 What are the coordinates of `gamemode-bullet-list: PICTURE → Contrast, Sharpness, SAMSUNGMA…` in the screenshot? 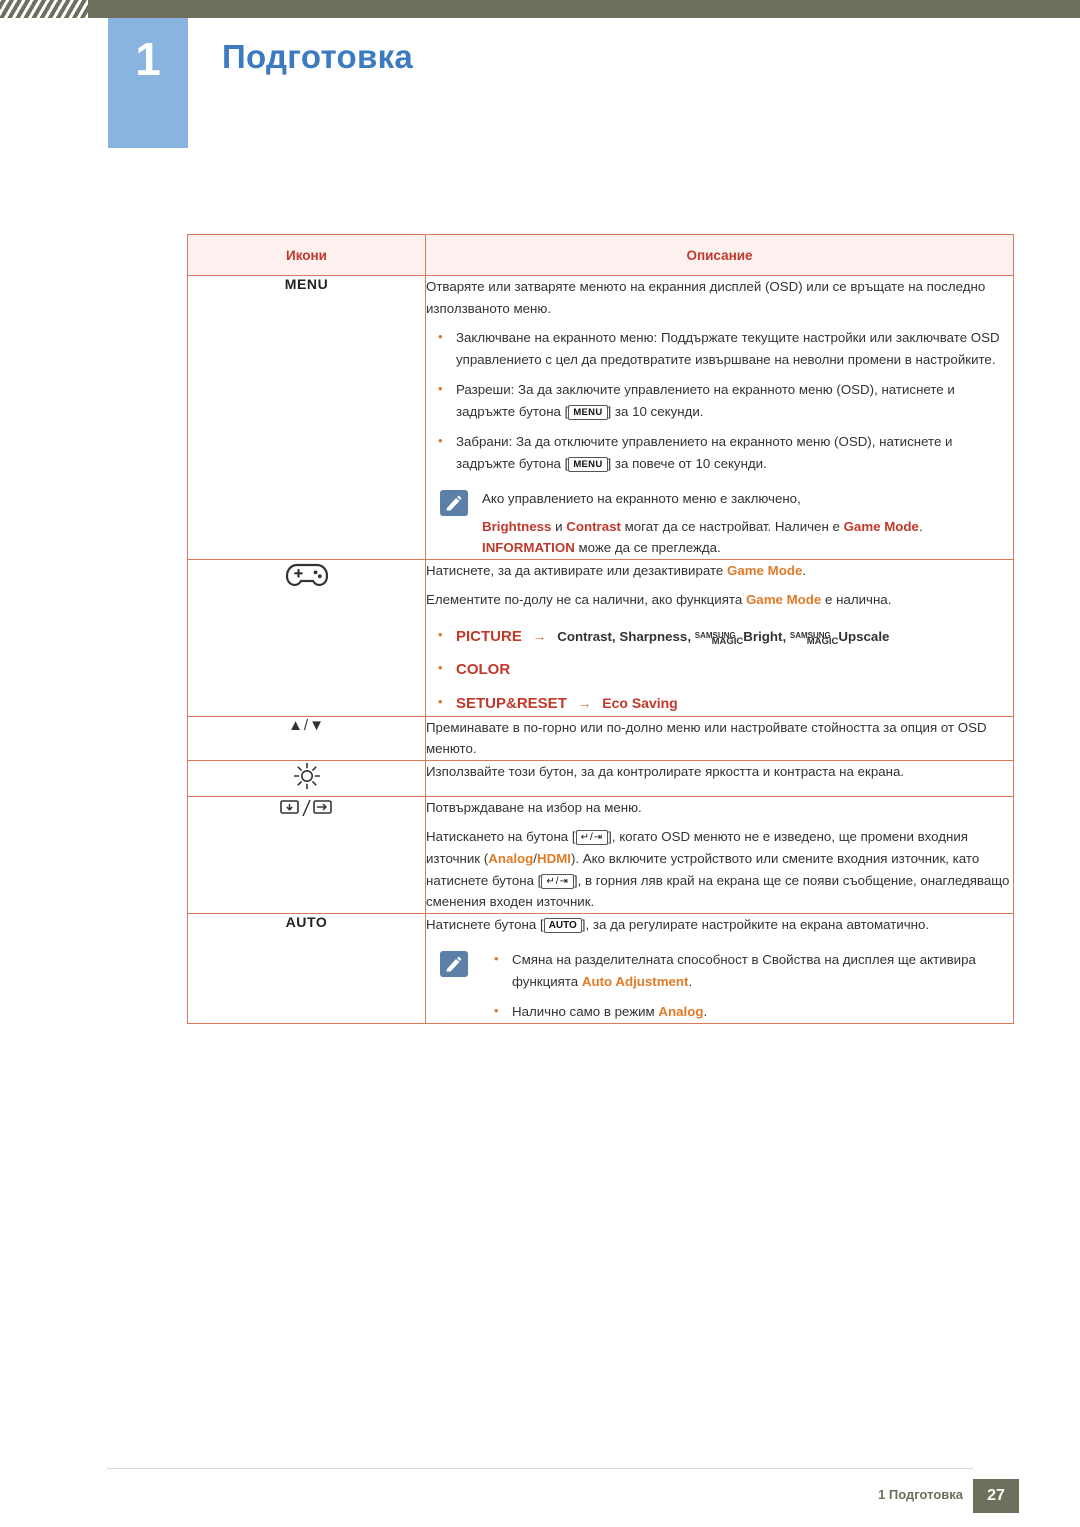 It's located at (719, 670).